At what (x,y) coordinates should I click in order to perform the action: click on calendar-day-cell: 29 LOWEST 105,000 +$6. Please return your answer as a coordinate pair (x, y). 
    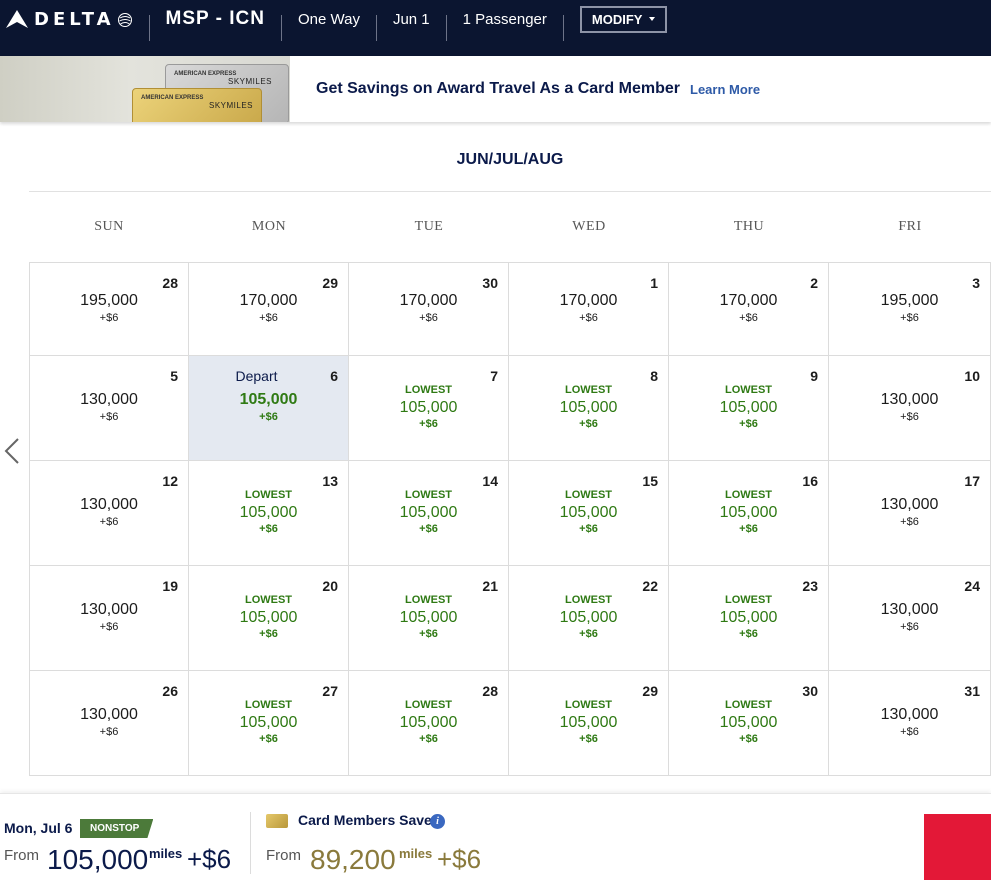
    Looking at the image, I should click on (589, 723).